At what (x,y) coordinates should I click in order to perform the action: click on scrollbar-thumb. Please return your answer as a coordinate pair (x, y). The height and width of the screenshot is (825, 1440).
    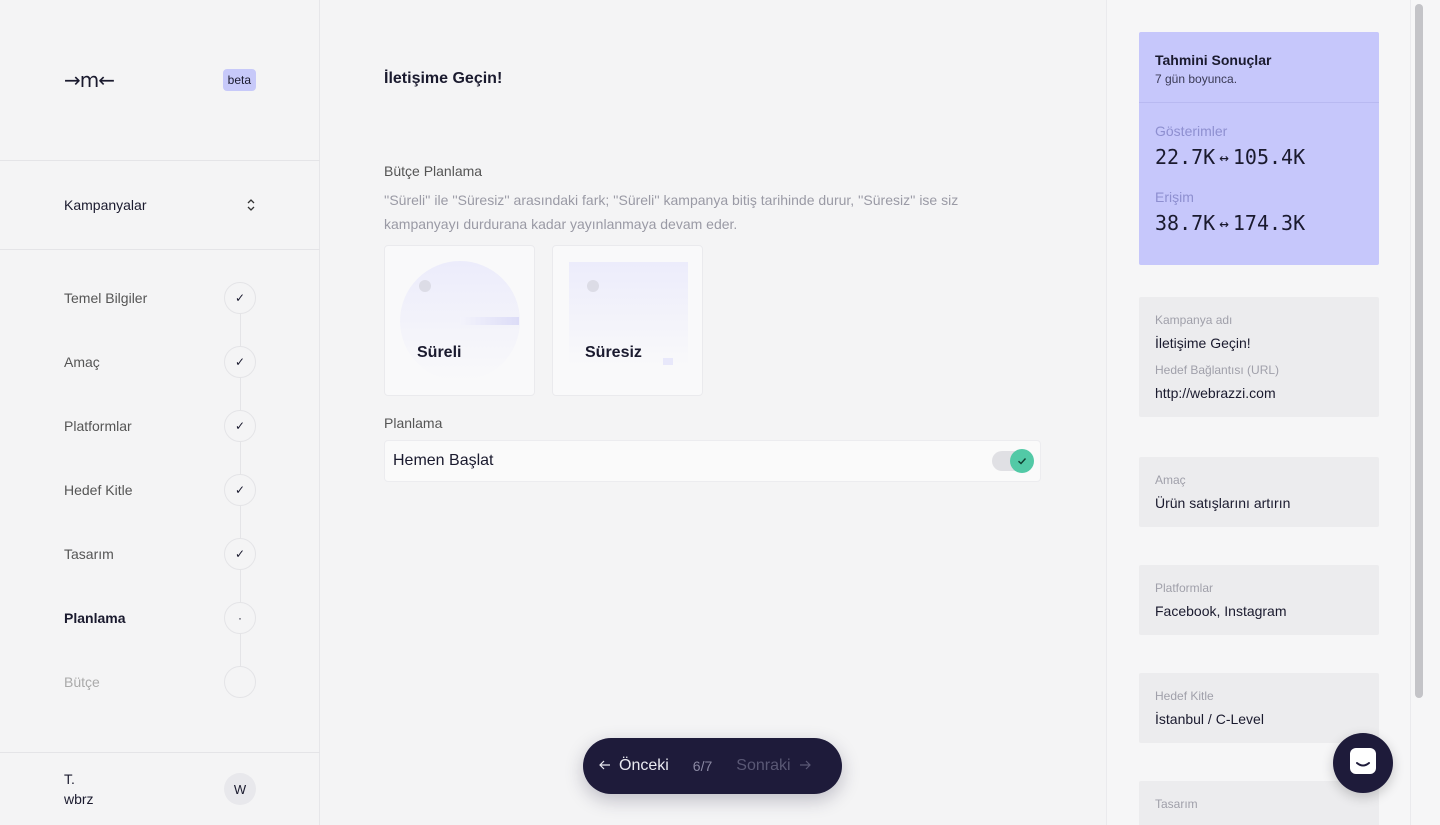
    Looking at the image, I should click on (1419, 351).